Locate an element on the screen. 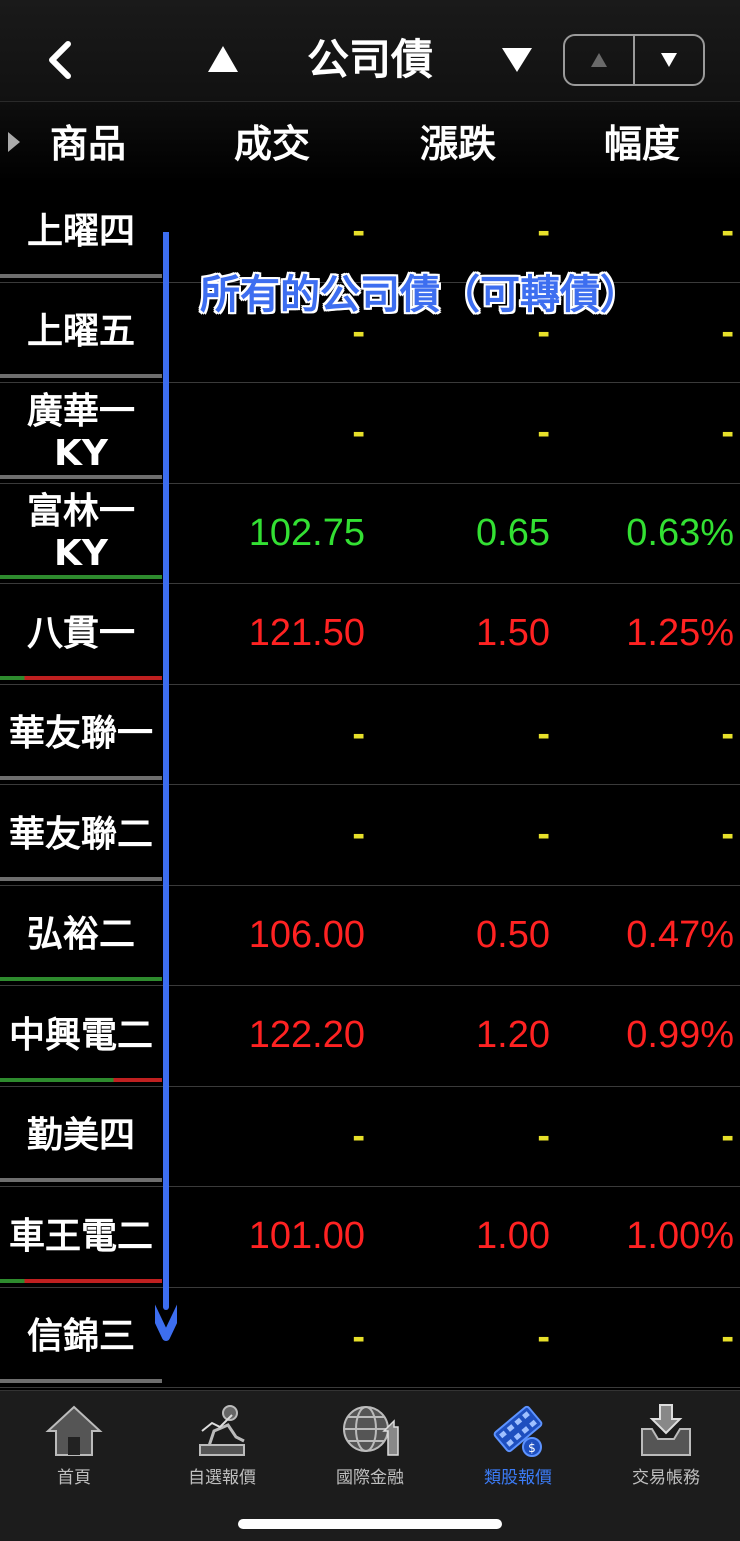  product-name-text: 富林一 KY is located at coordinates (80, 533).